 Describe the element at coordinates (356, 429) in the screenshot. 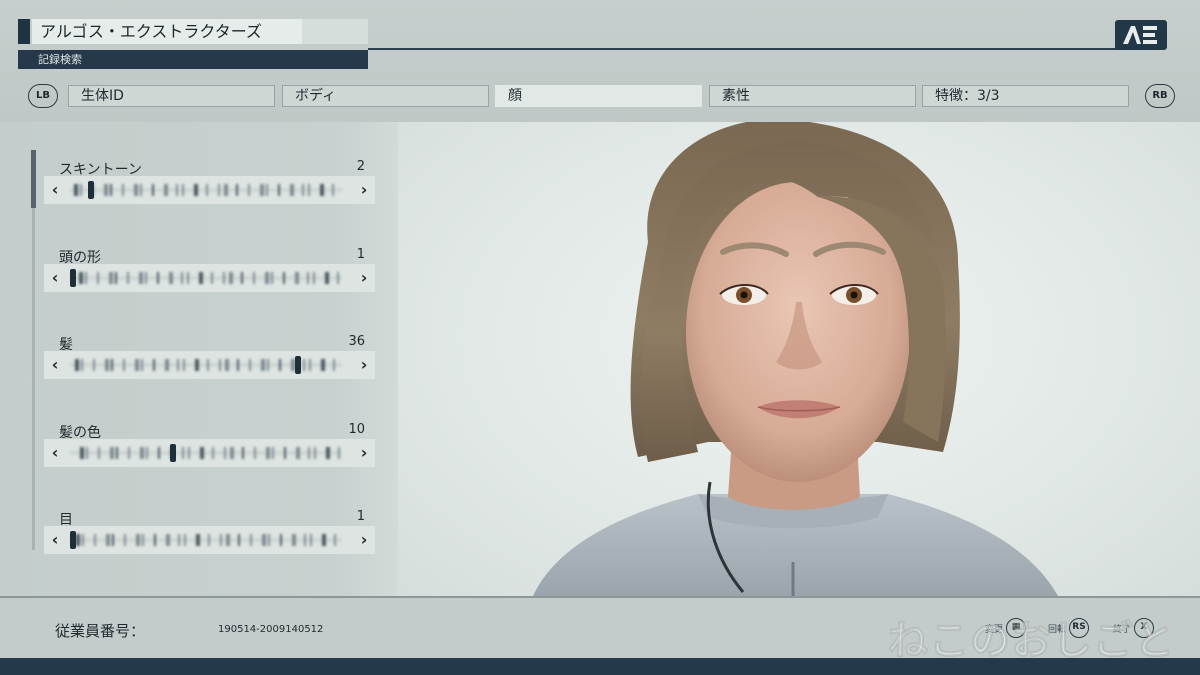

I see `slider-value: 10` at that location.